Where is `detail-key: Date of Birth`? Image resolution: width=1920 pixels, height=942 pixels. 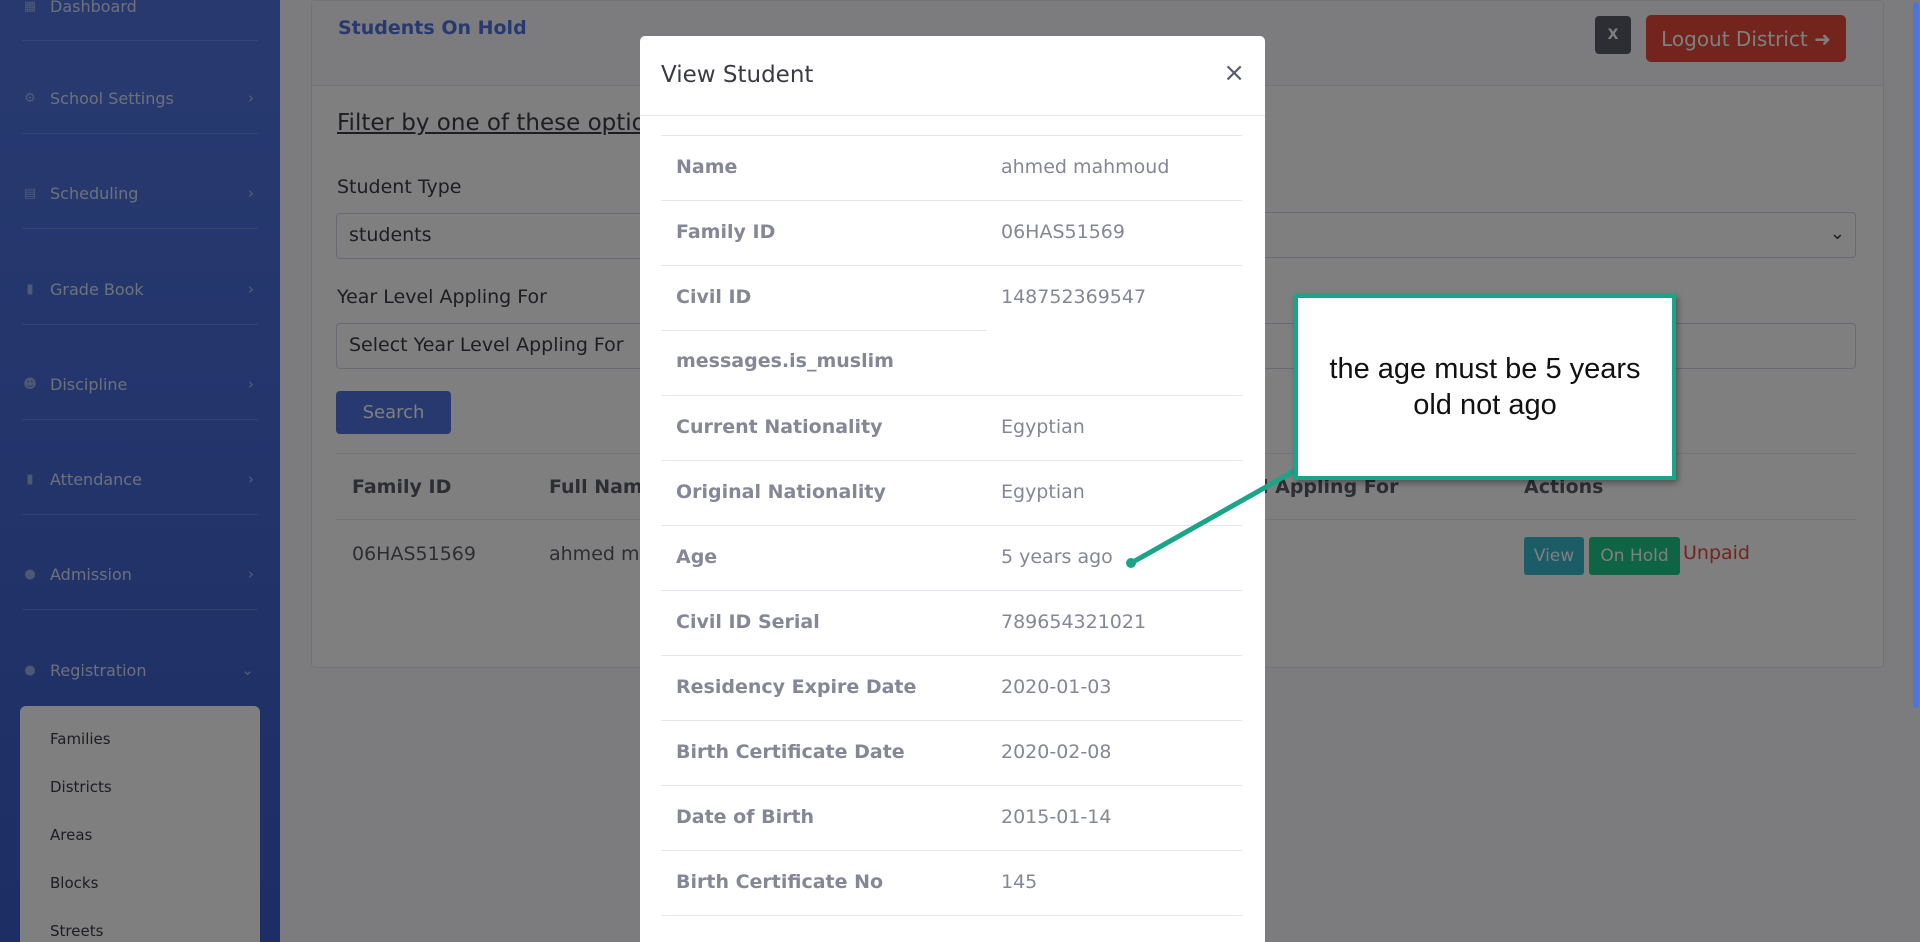
detail-key: Date of Birth is located at coordinates (745, 817).